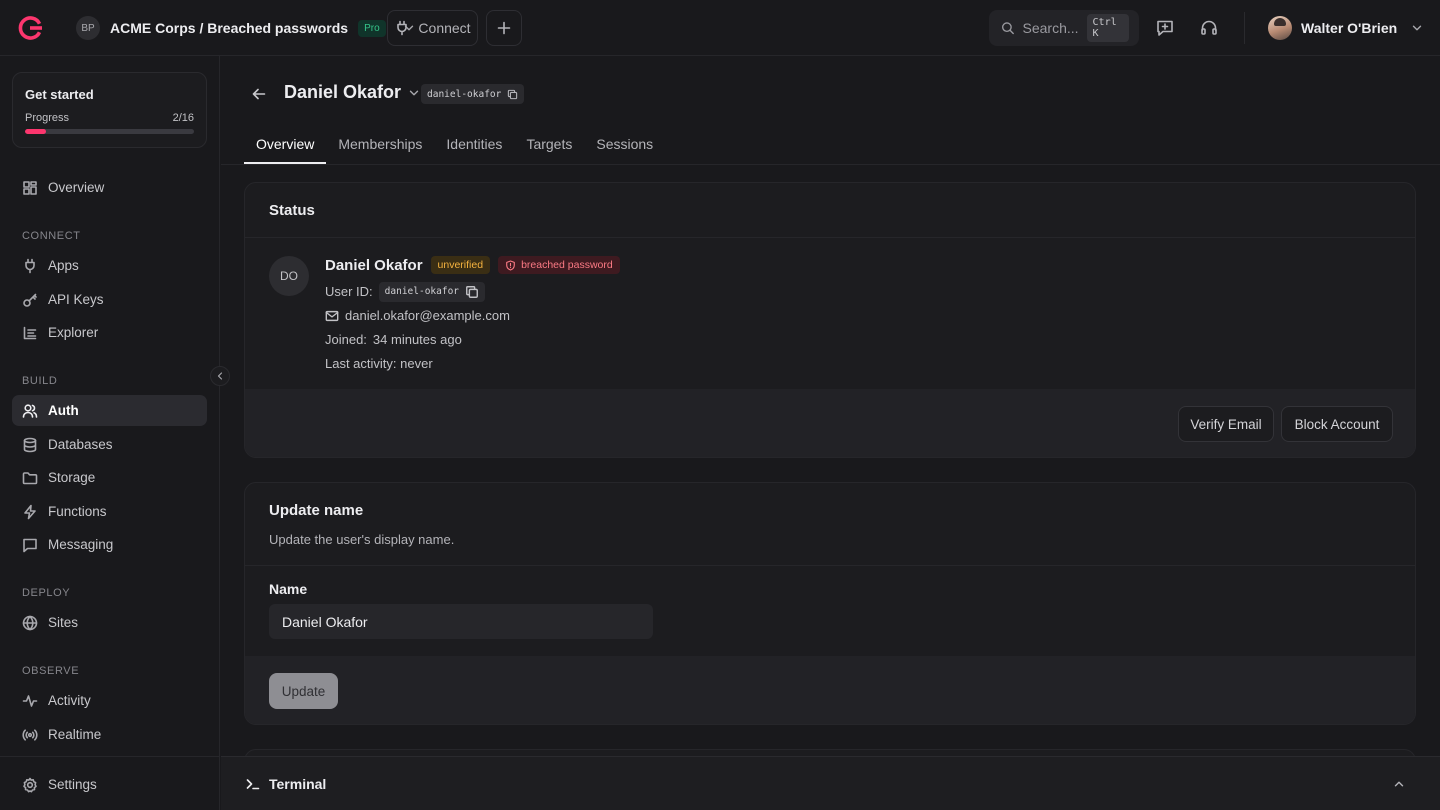 This screenshot has height=810, width=1440. Describe the element at coordinates (51, 236) in the screenshot. I see `section-heading-connect: CONNECT` at that location.